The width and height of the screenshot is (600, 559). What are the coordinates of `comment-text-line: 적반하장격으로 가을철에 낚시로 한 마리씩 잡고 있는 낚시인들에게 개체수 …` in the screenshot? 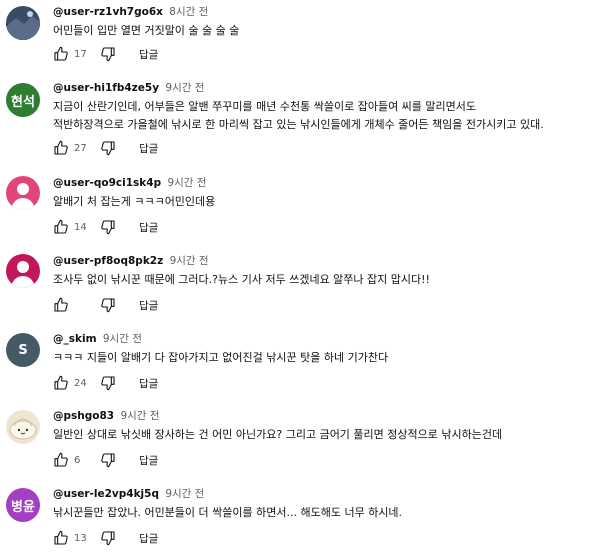 It's located at (298, 124).